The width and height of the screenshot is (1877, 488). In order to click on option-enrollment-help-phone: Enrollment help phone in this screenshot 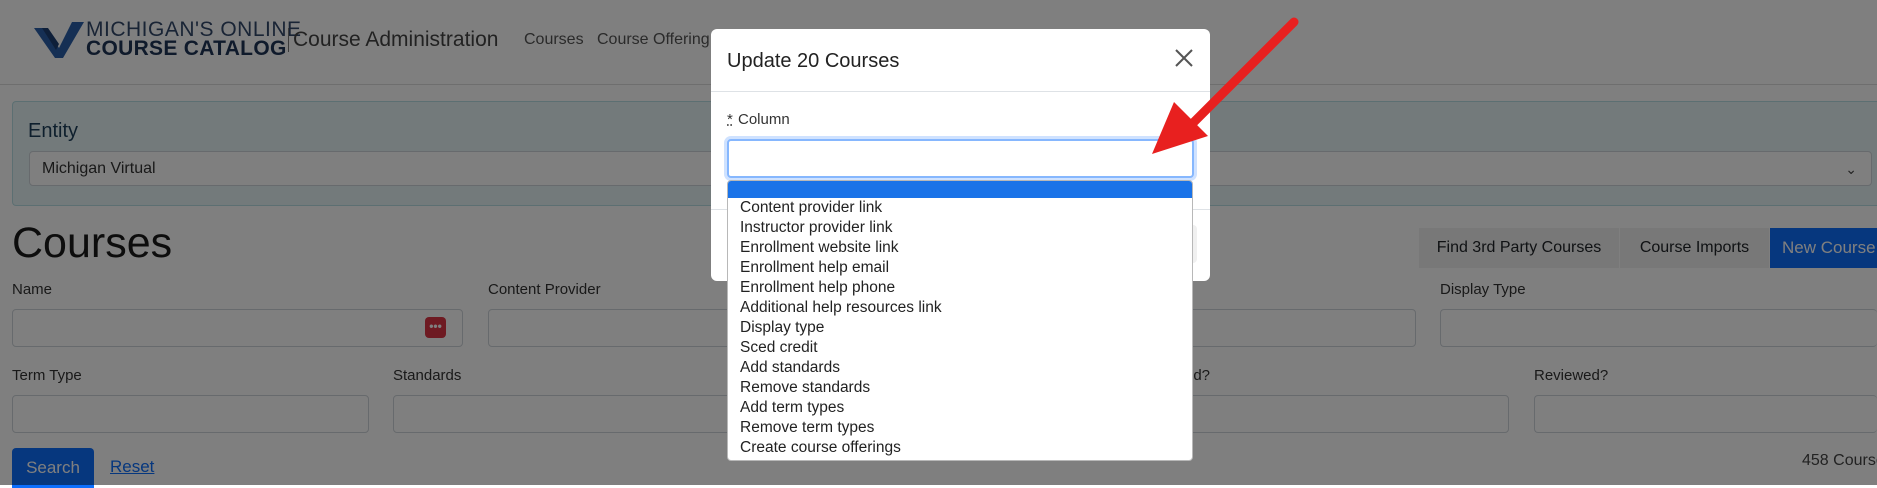, I will do `click(817, 288)`.